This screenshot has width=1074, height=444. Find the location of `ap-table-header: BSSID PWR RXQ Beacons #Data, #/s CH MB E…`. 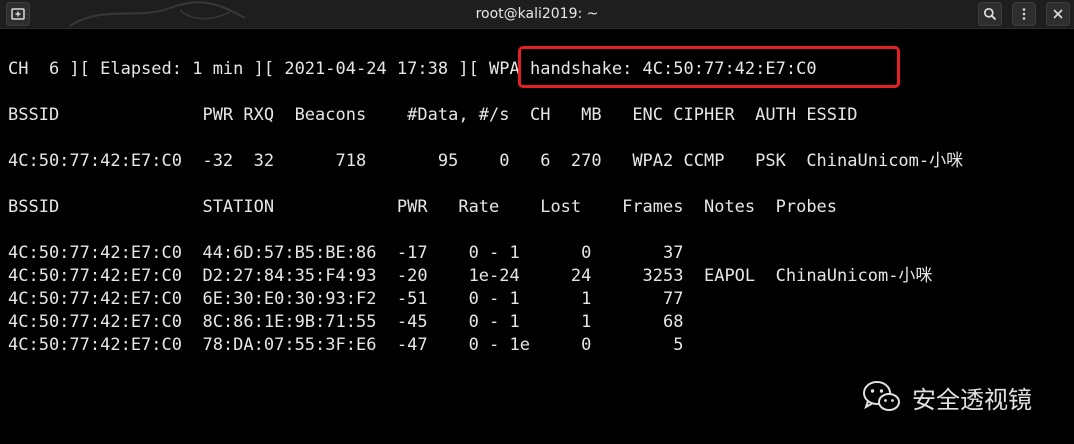

ap-table-header: BSSID PWR RXQ Beacons #Data, #/s CH MB E… is located at coordinates (433, 115).